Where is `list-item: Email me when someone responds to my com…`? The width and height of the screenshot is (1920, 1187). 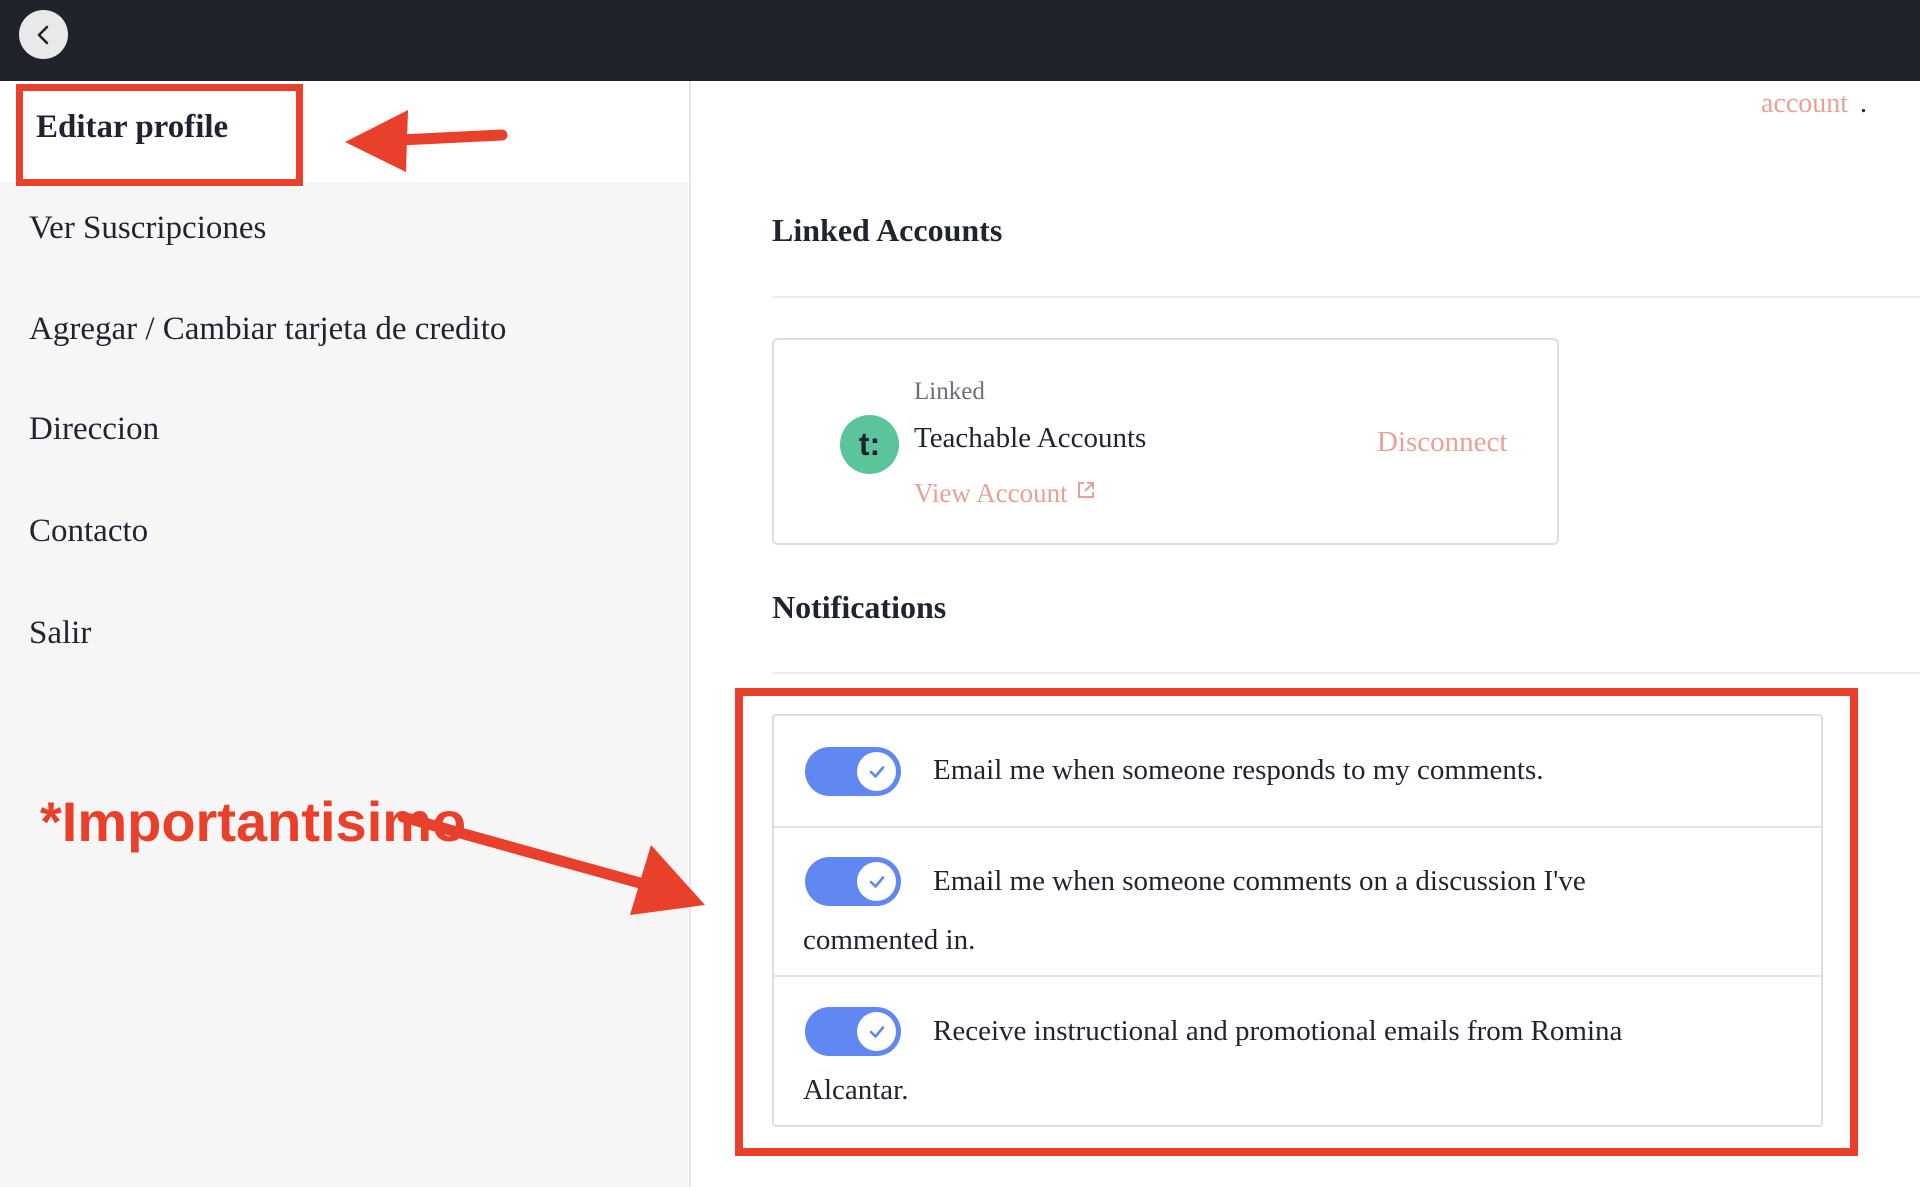 list-item: Email me when someone responds to my com… is located at coordinates (1297, 771).